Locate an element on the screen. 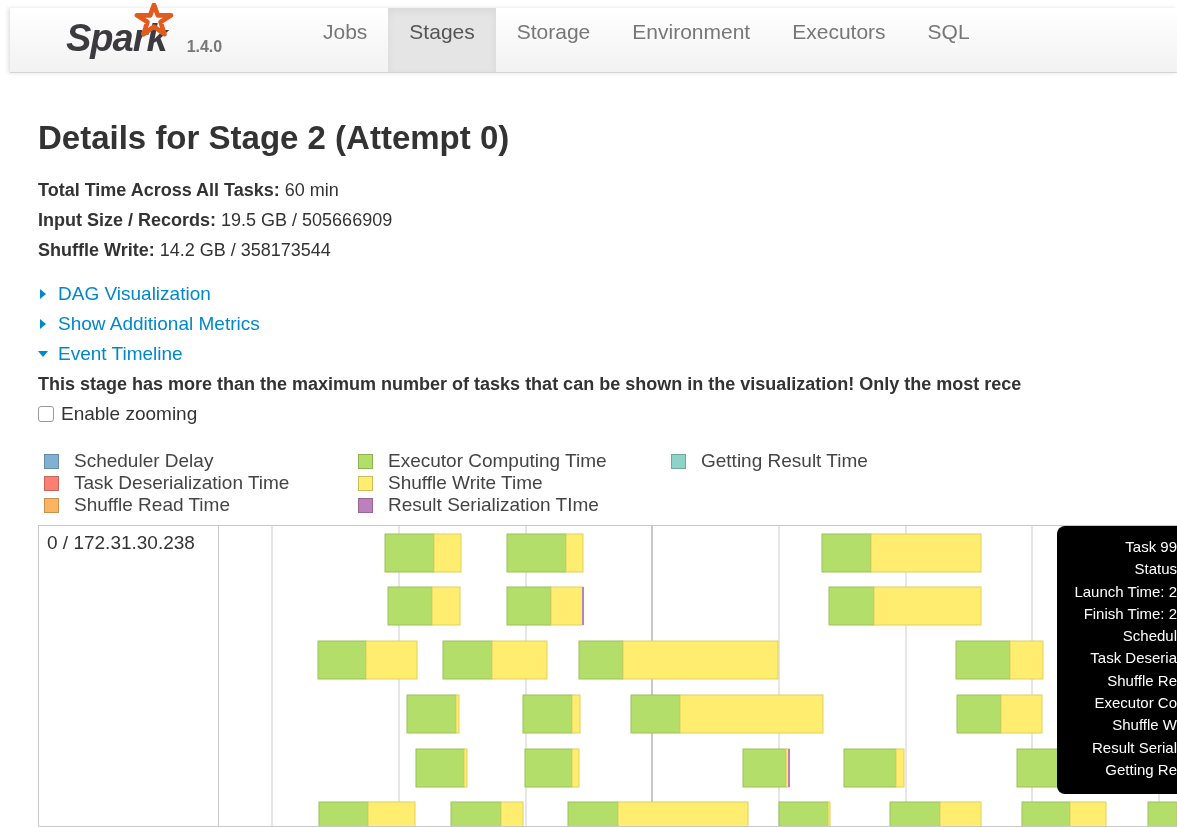  legend-label: Result Serialization TIme is located at coordinates (493, 505).